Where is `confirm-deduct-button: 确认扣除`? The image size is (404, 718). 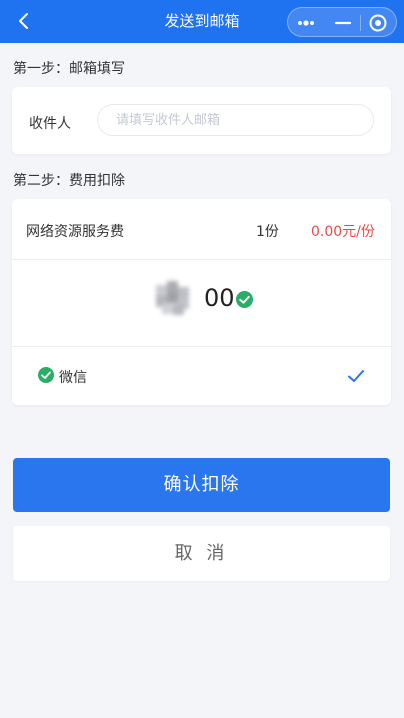 confirm-deduct-button: 确认扣除 is located at coordinates (201, 485).